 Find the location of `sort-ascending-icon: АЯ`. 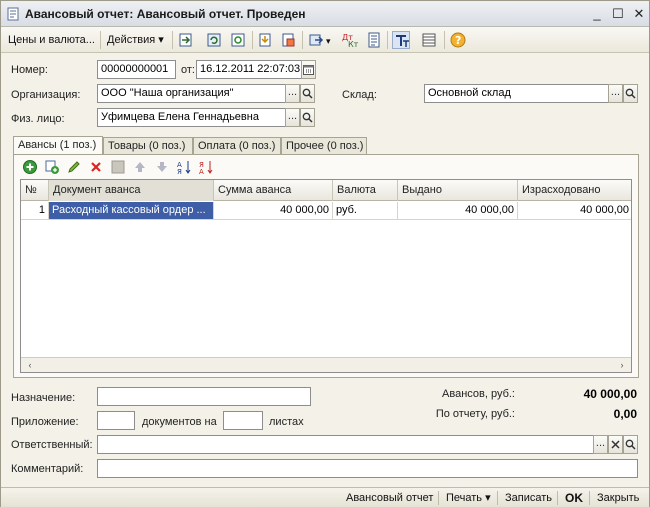

sort-ascending-icon: АЯ is located at coordinates (184, 167).